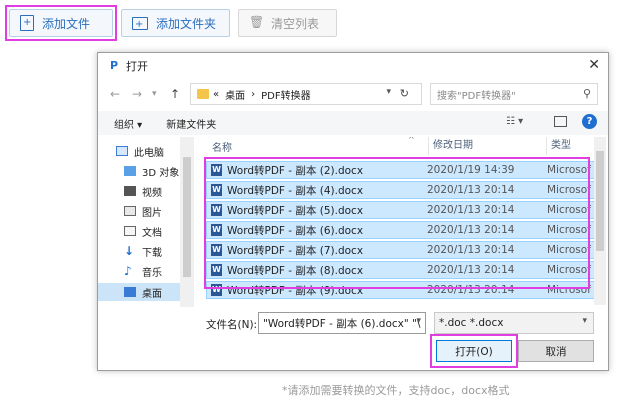  Describe the element at coordinates (143, 191) in the screenshot. I see `sidebar-item-videos: 视频` at that location.